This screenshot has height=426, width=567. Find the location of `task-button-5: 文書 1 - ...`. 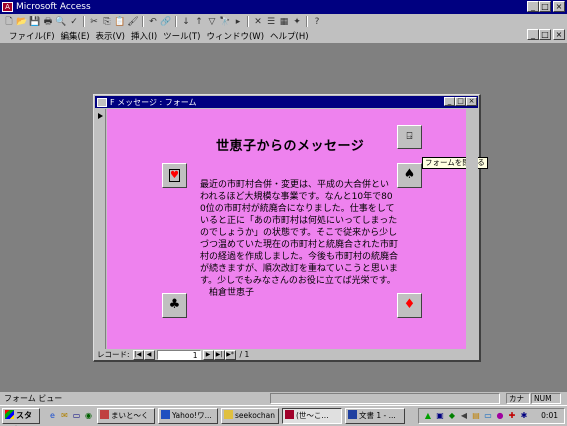

task-button-5: 文書 1 - ... is located at coordinates (375, 416).